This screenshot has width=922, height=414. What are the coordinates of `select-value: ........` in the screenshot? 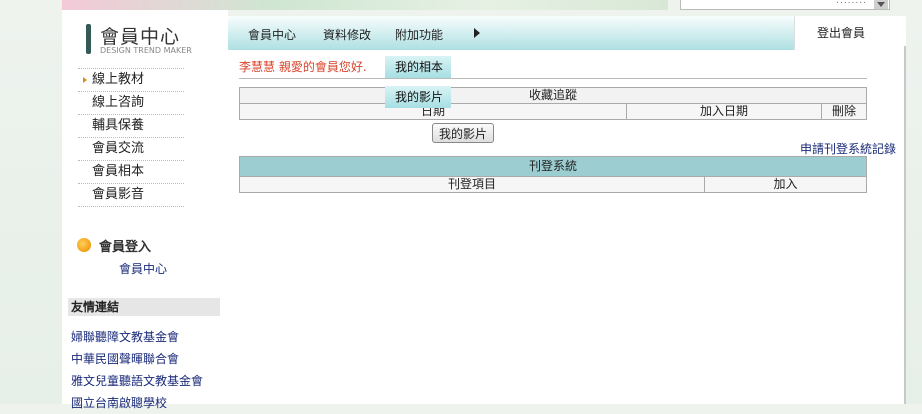 It's located at (851, 3).